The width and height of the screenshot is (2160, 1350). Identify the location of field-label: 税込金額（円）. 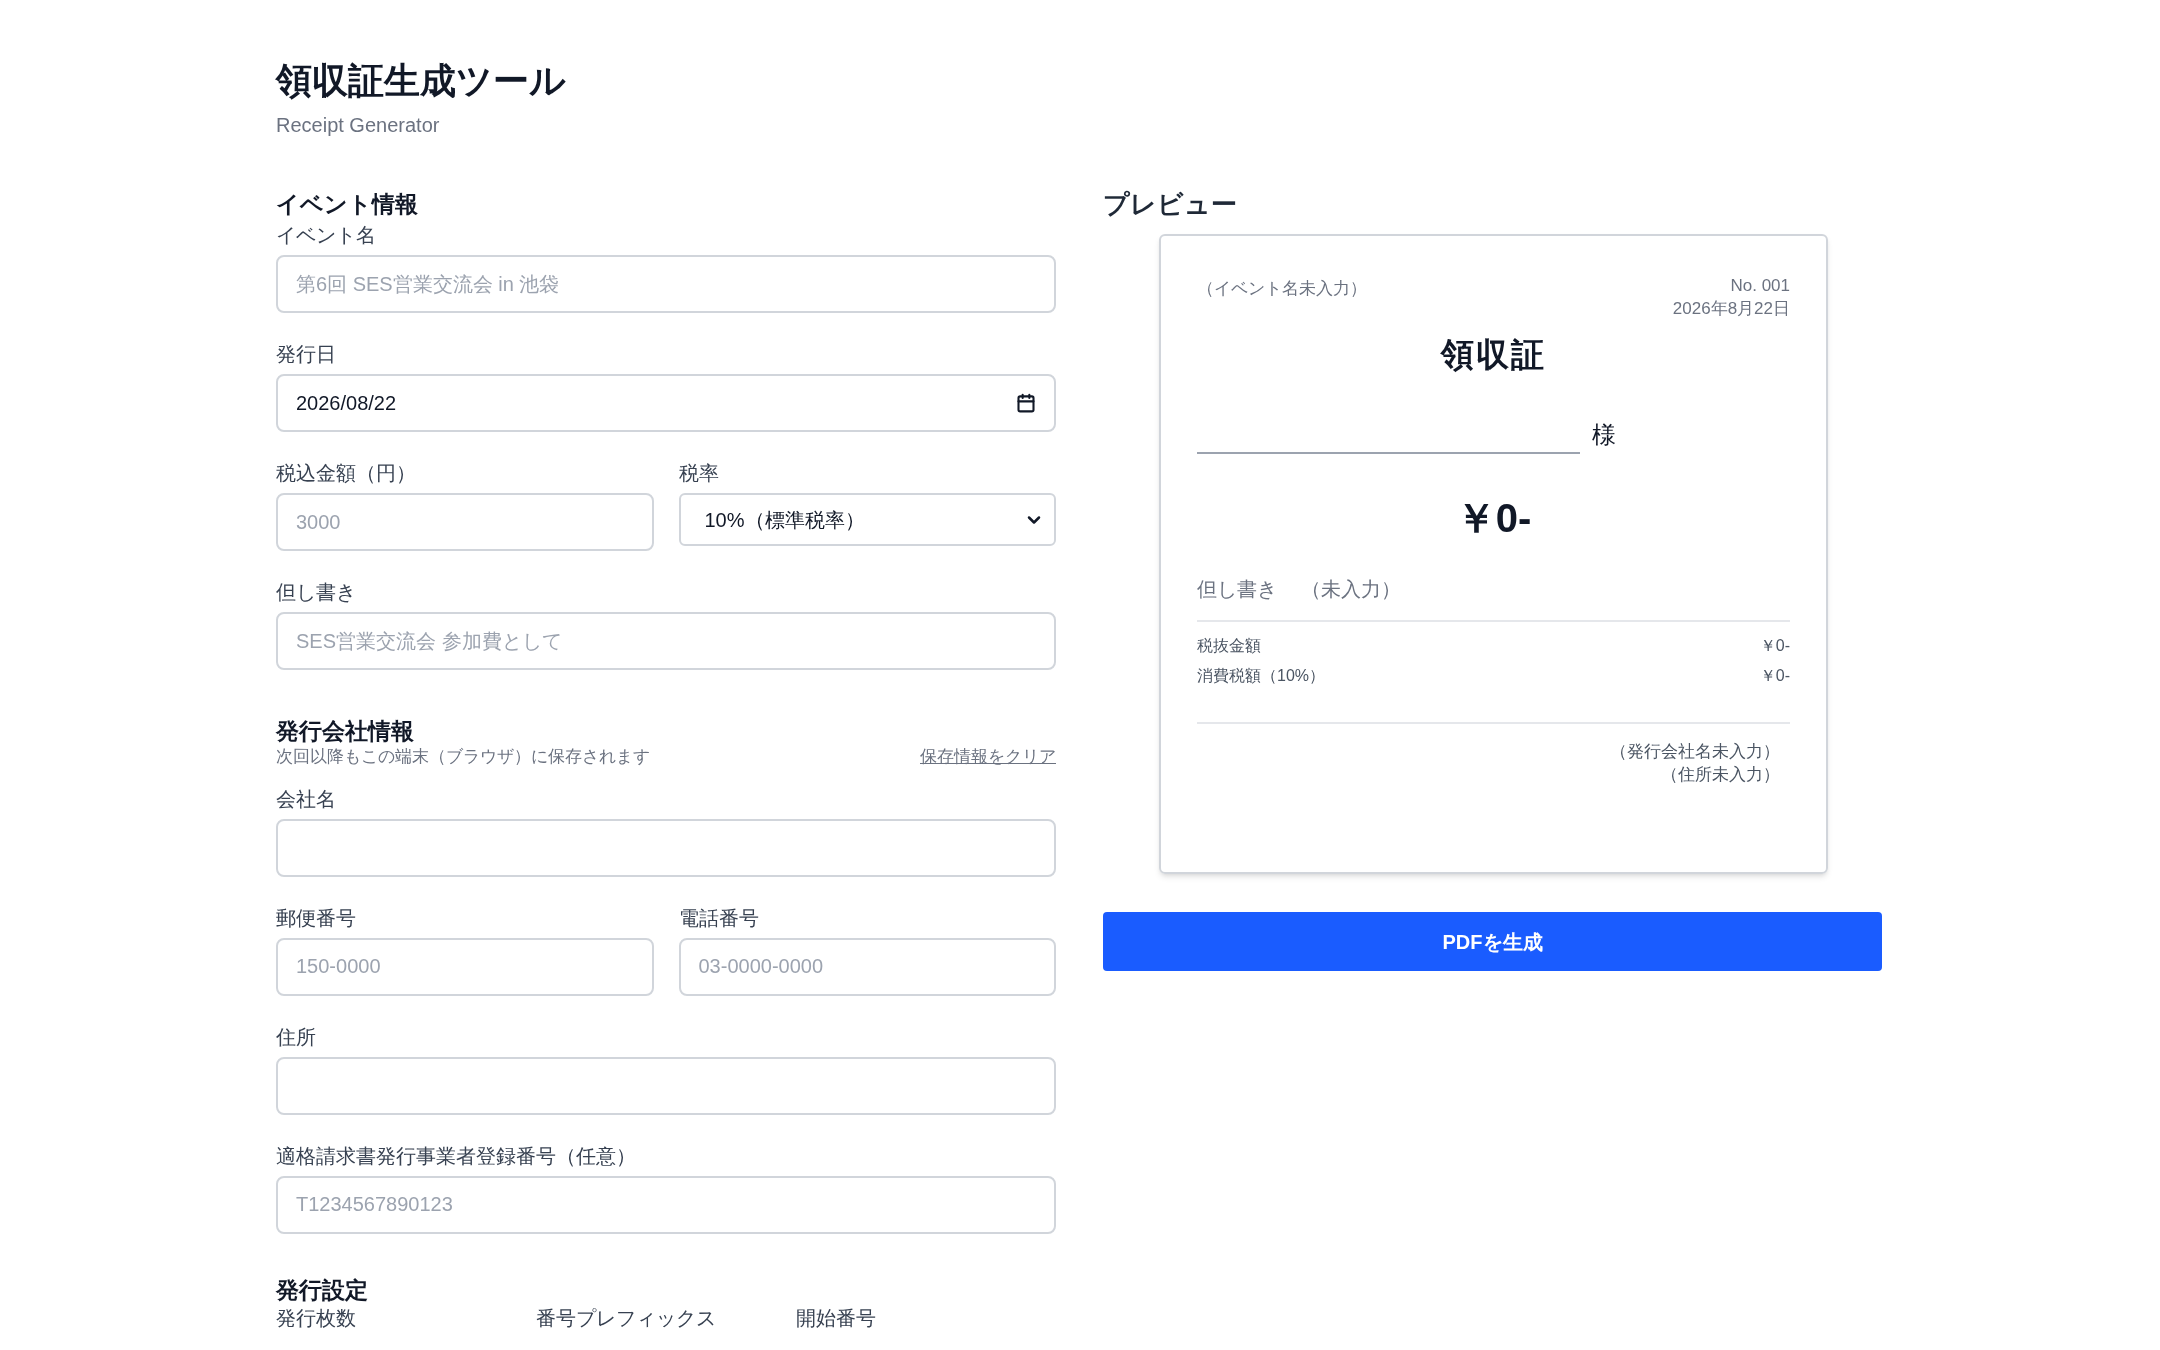
(346, 473).